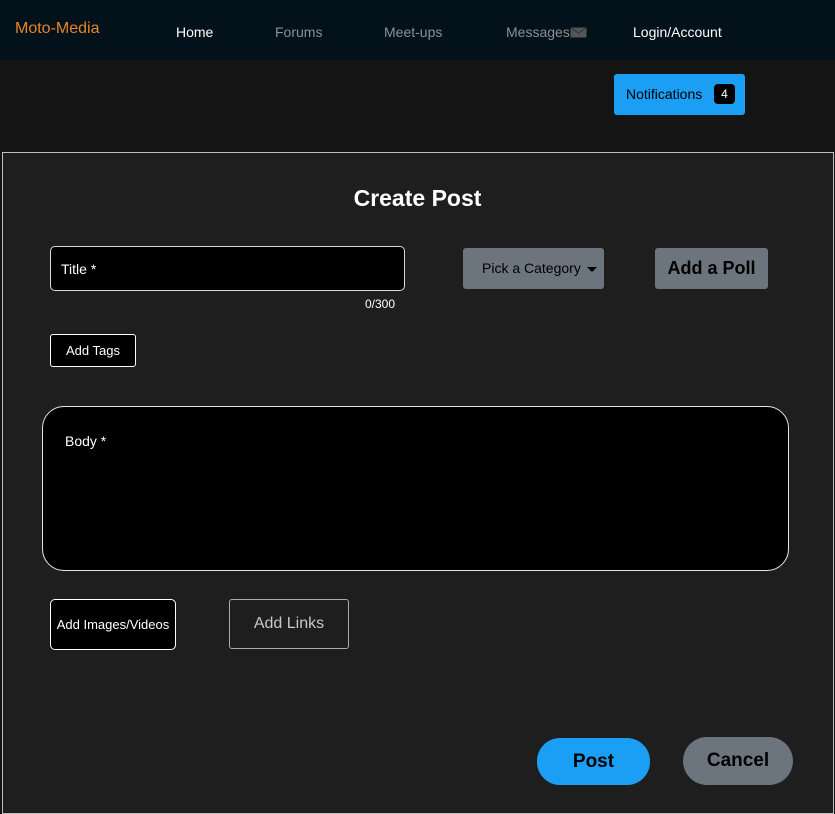 This screenshot has width=835, height=814. What do you see at coordinates (57, 29) in the screenshot?
I see `brand-logo: Moto-Media` at bounding box center [57, 29].